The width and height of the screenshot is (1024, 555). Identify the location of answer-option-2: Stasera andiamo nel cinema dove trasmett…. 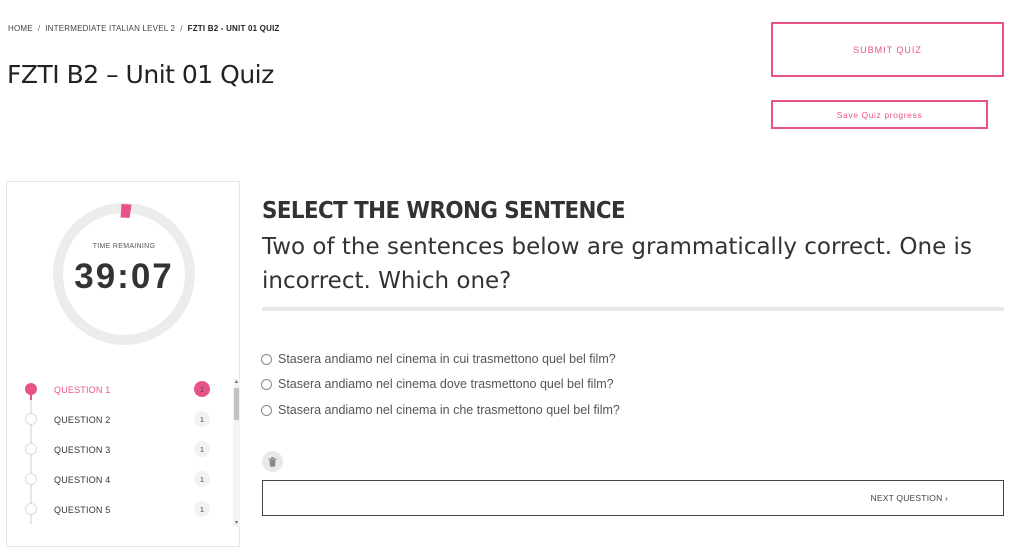
(437, 384).